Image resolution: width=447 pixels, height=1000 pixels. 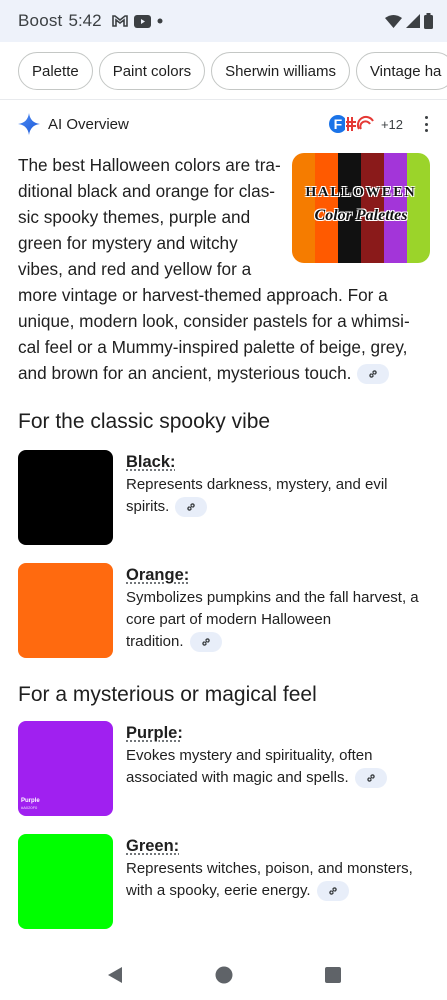 What do you see at coordinates (391, 124) in the screenshot?
I see `source-count: +12` at bounding box center [391, 124].